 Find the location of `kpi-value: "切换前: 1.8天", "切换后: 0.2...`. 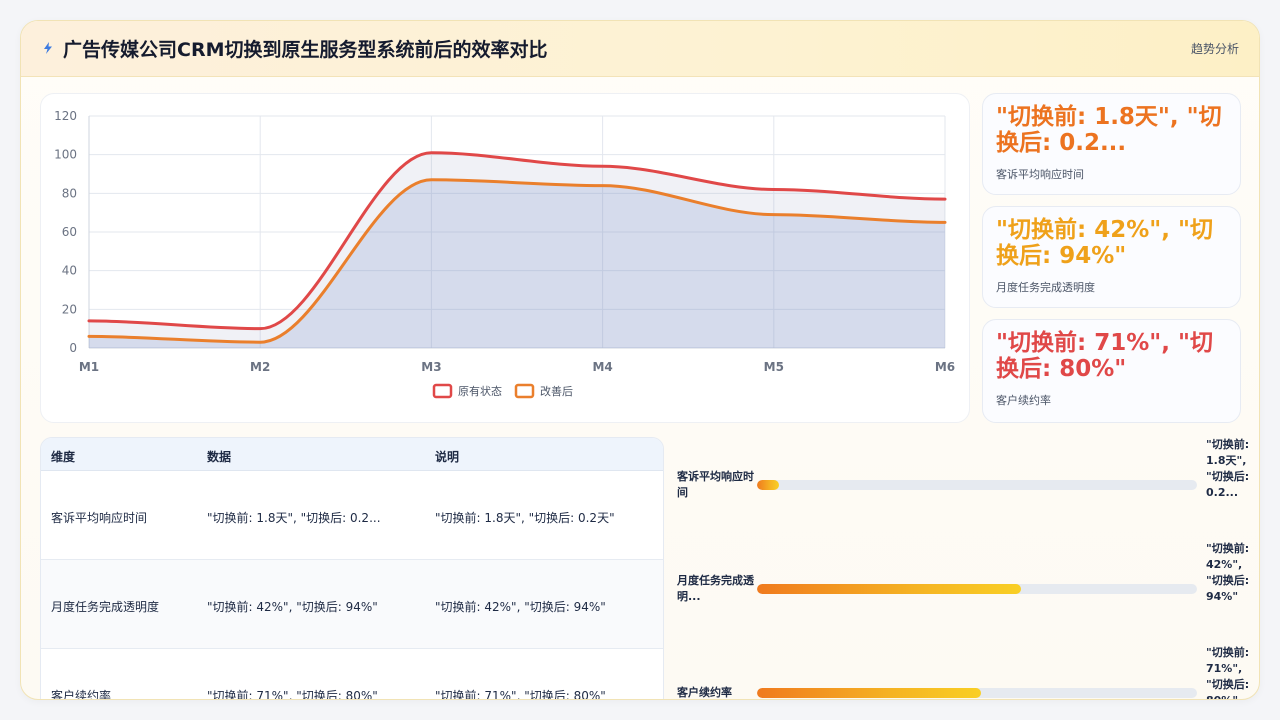

kpi-value: "切换前: 1.8天", "切换后: 0.2... is located at coordinates (1109, 130).